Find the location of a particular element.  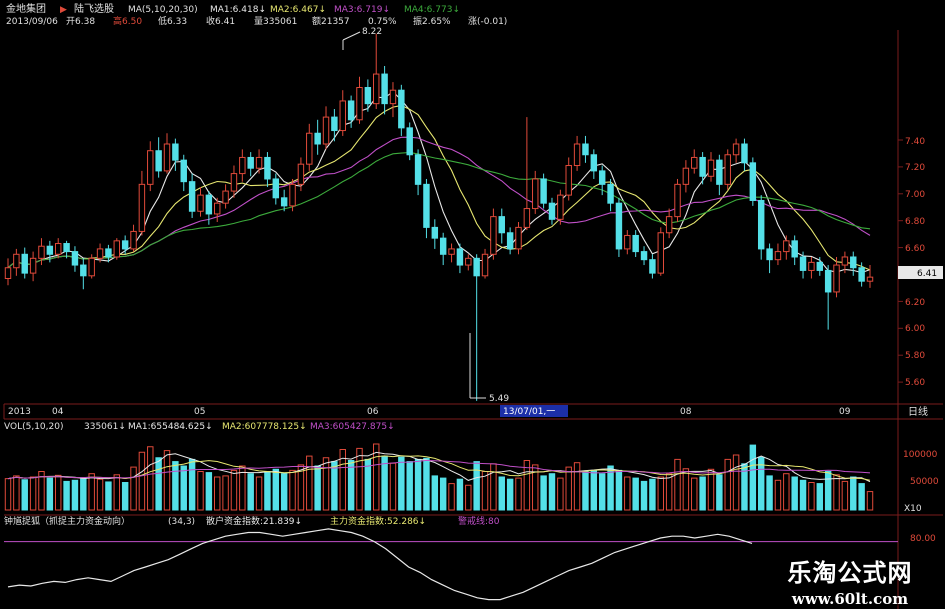

cursor-date-label: 13/07/01,一 is located at coordinates (529, 412).